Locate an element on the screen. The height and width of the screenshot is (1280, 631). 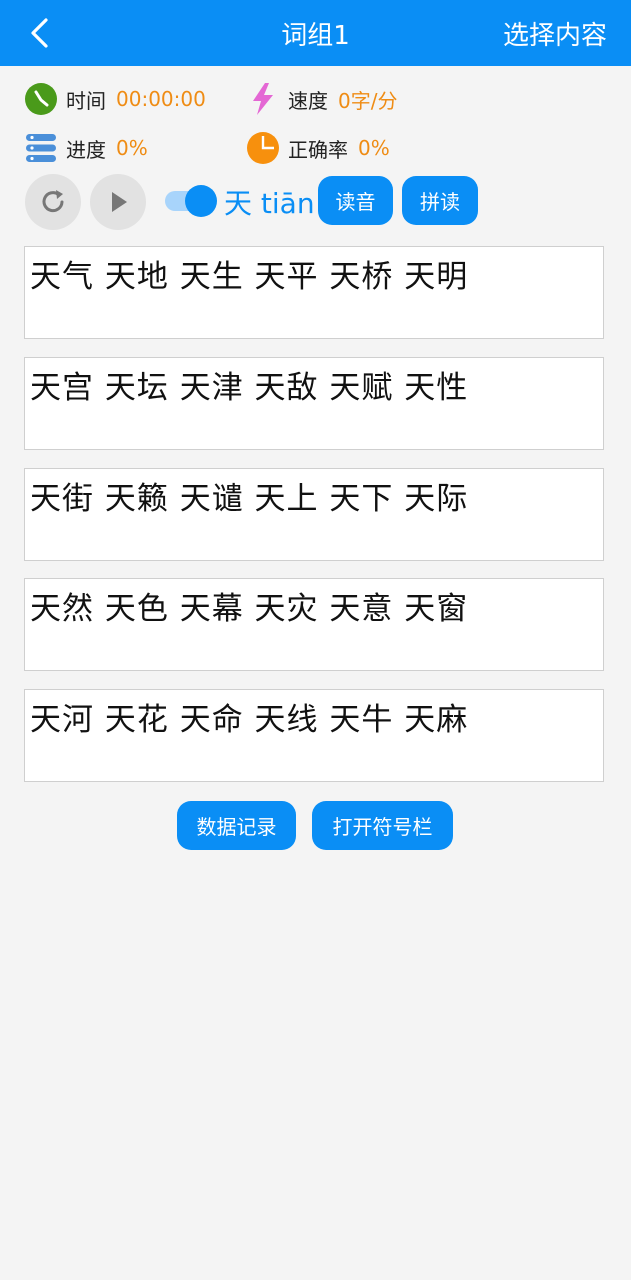
accuracy-label: 正确率 is located at coordinates (318, 149).